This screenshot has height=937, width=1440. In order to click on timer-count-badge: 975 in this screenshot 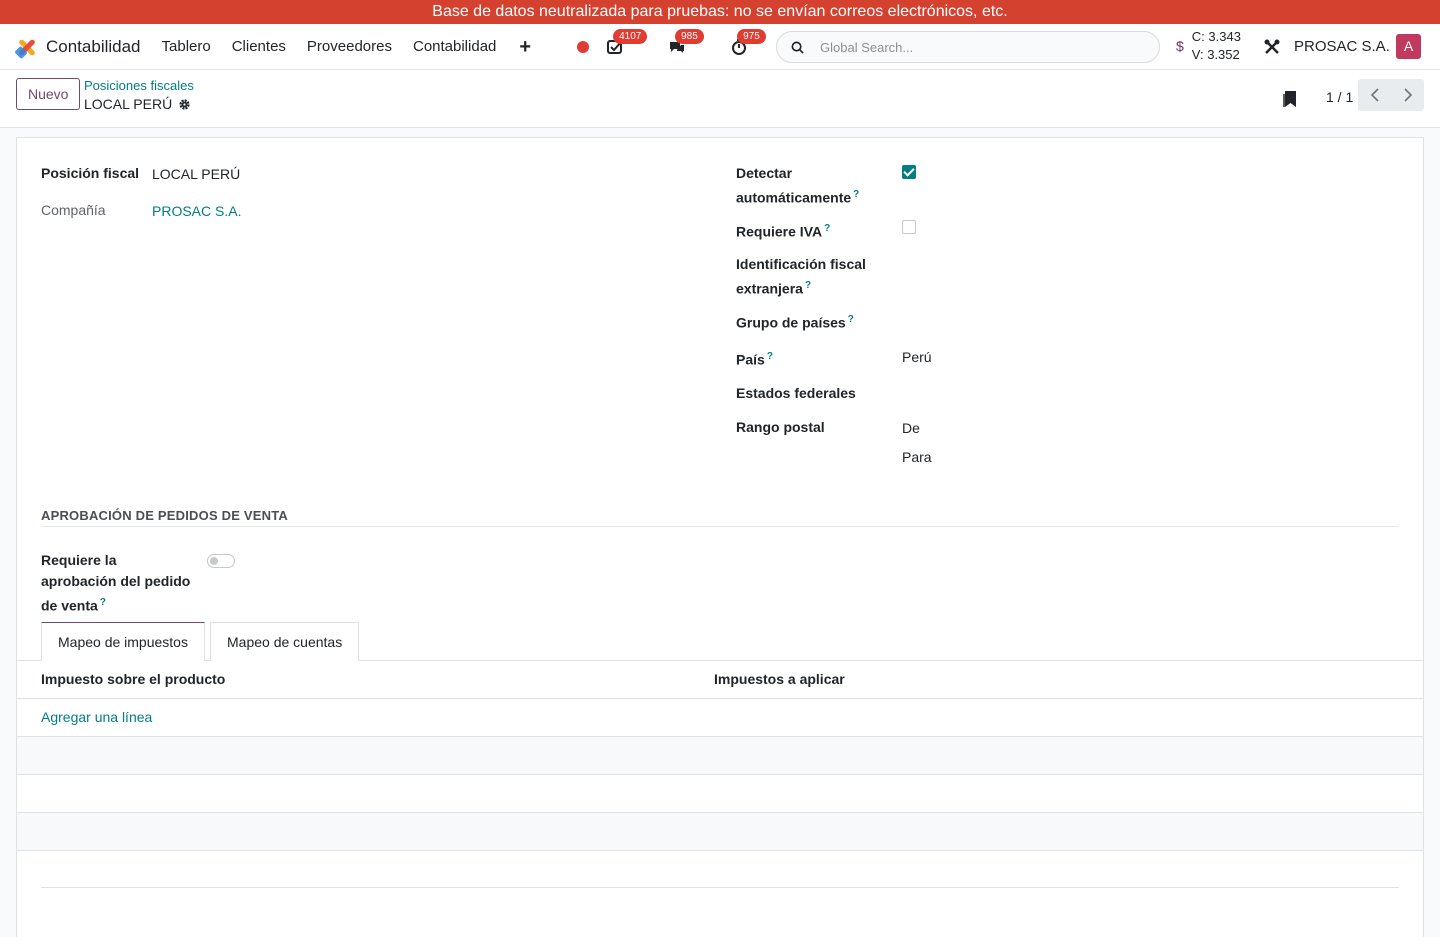, I will do `click(751, 36)`.